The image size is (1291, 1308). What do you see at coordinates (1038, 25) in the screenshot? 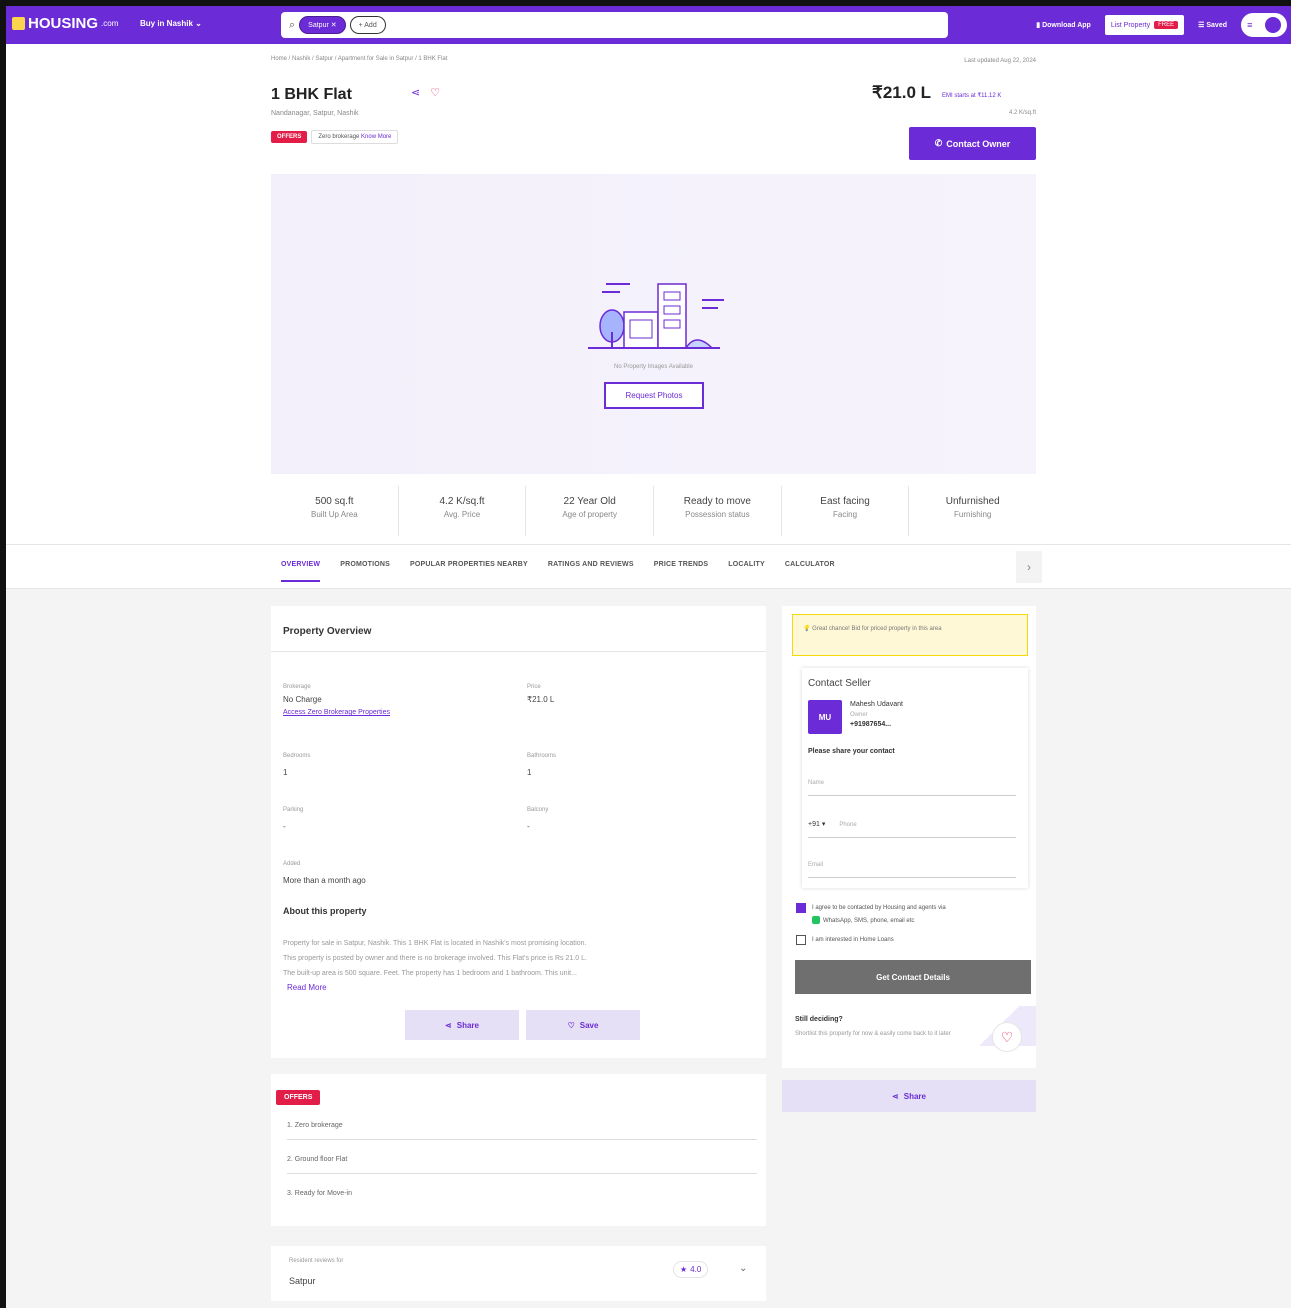
I see `phone-icon: ▮` at bounding box center [1038, 25].